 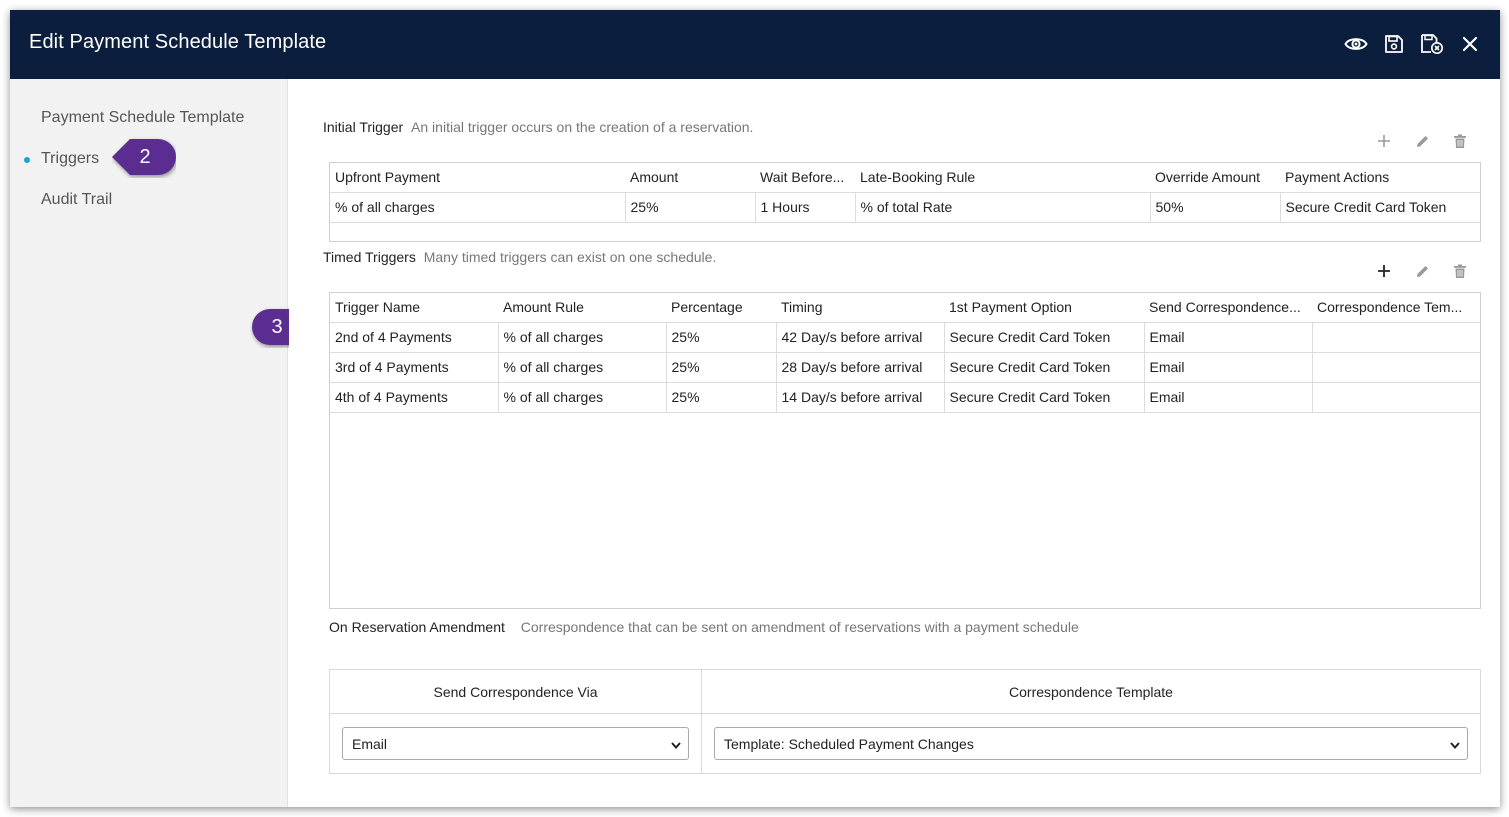 I want to click on table-cell: 42 Day/s before arrival, so click(x=860, y=336).